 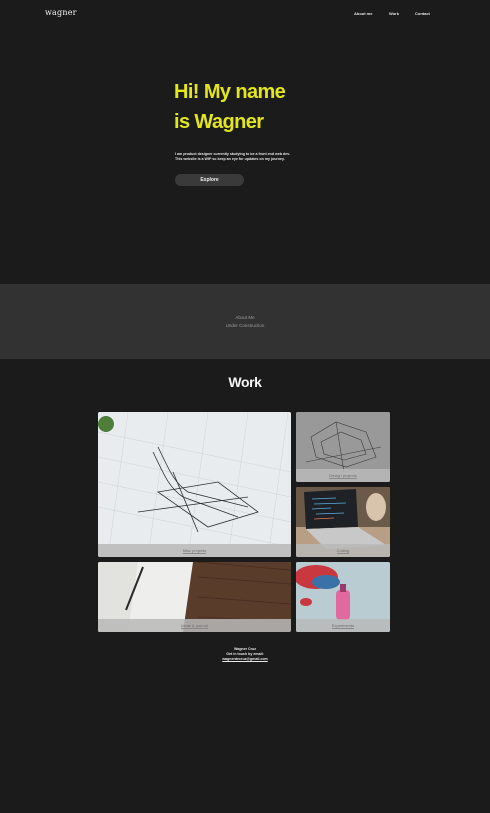 I want to click on nav-work-link: Work, so click(x=394, y=13).